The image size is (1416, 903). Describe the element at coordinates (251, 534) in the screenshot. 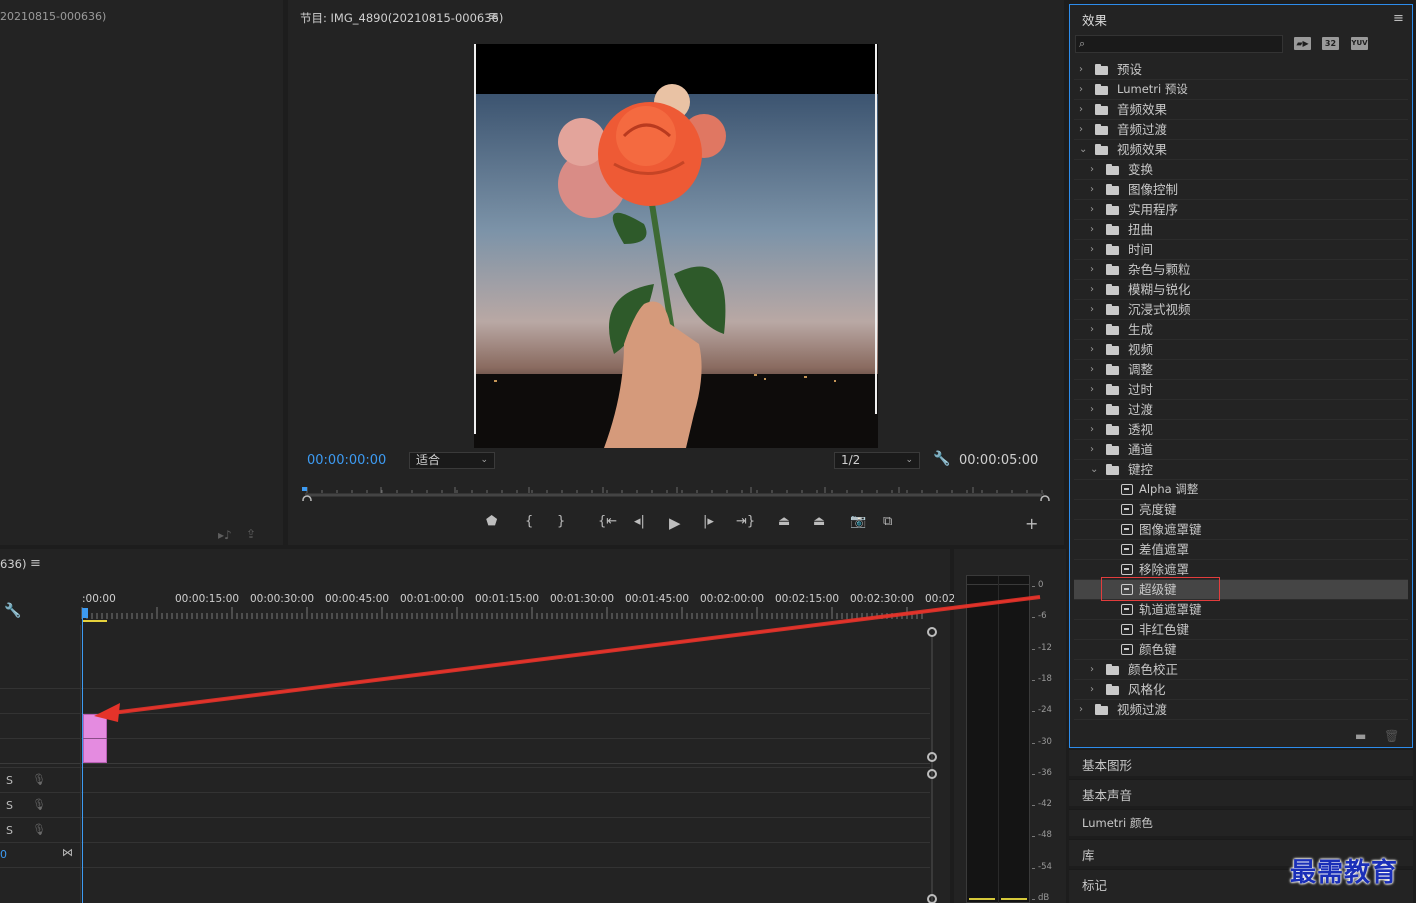

I see `export-icon: ⇪` at that location.